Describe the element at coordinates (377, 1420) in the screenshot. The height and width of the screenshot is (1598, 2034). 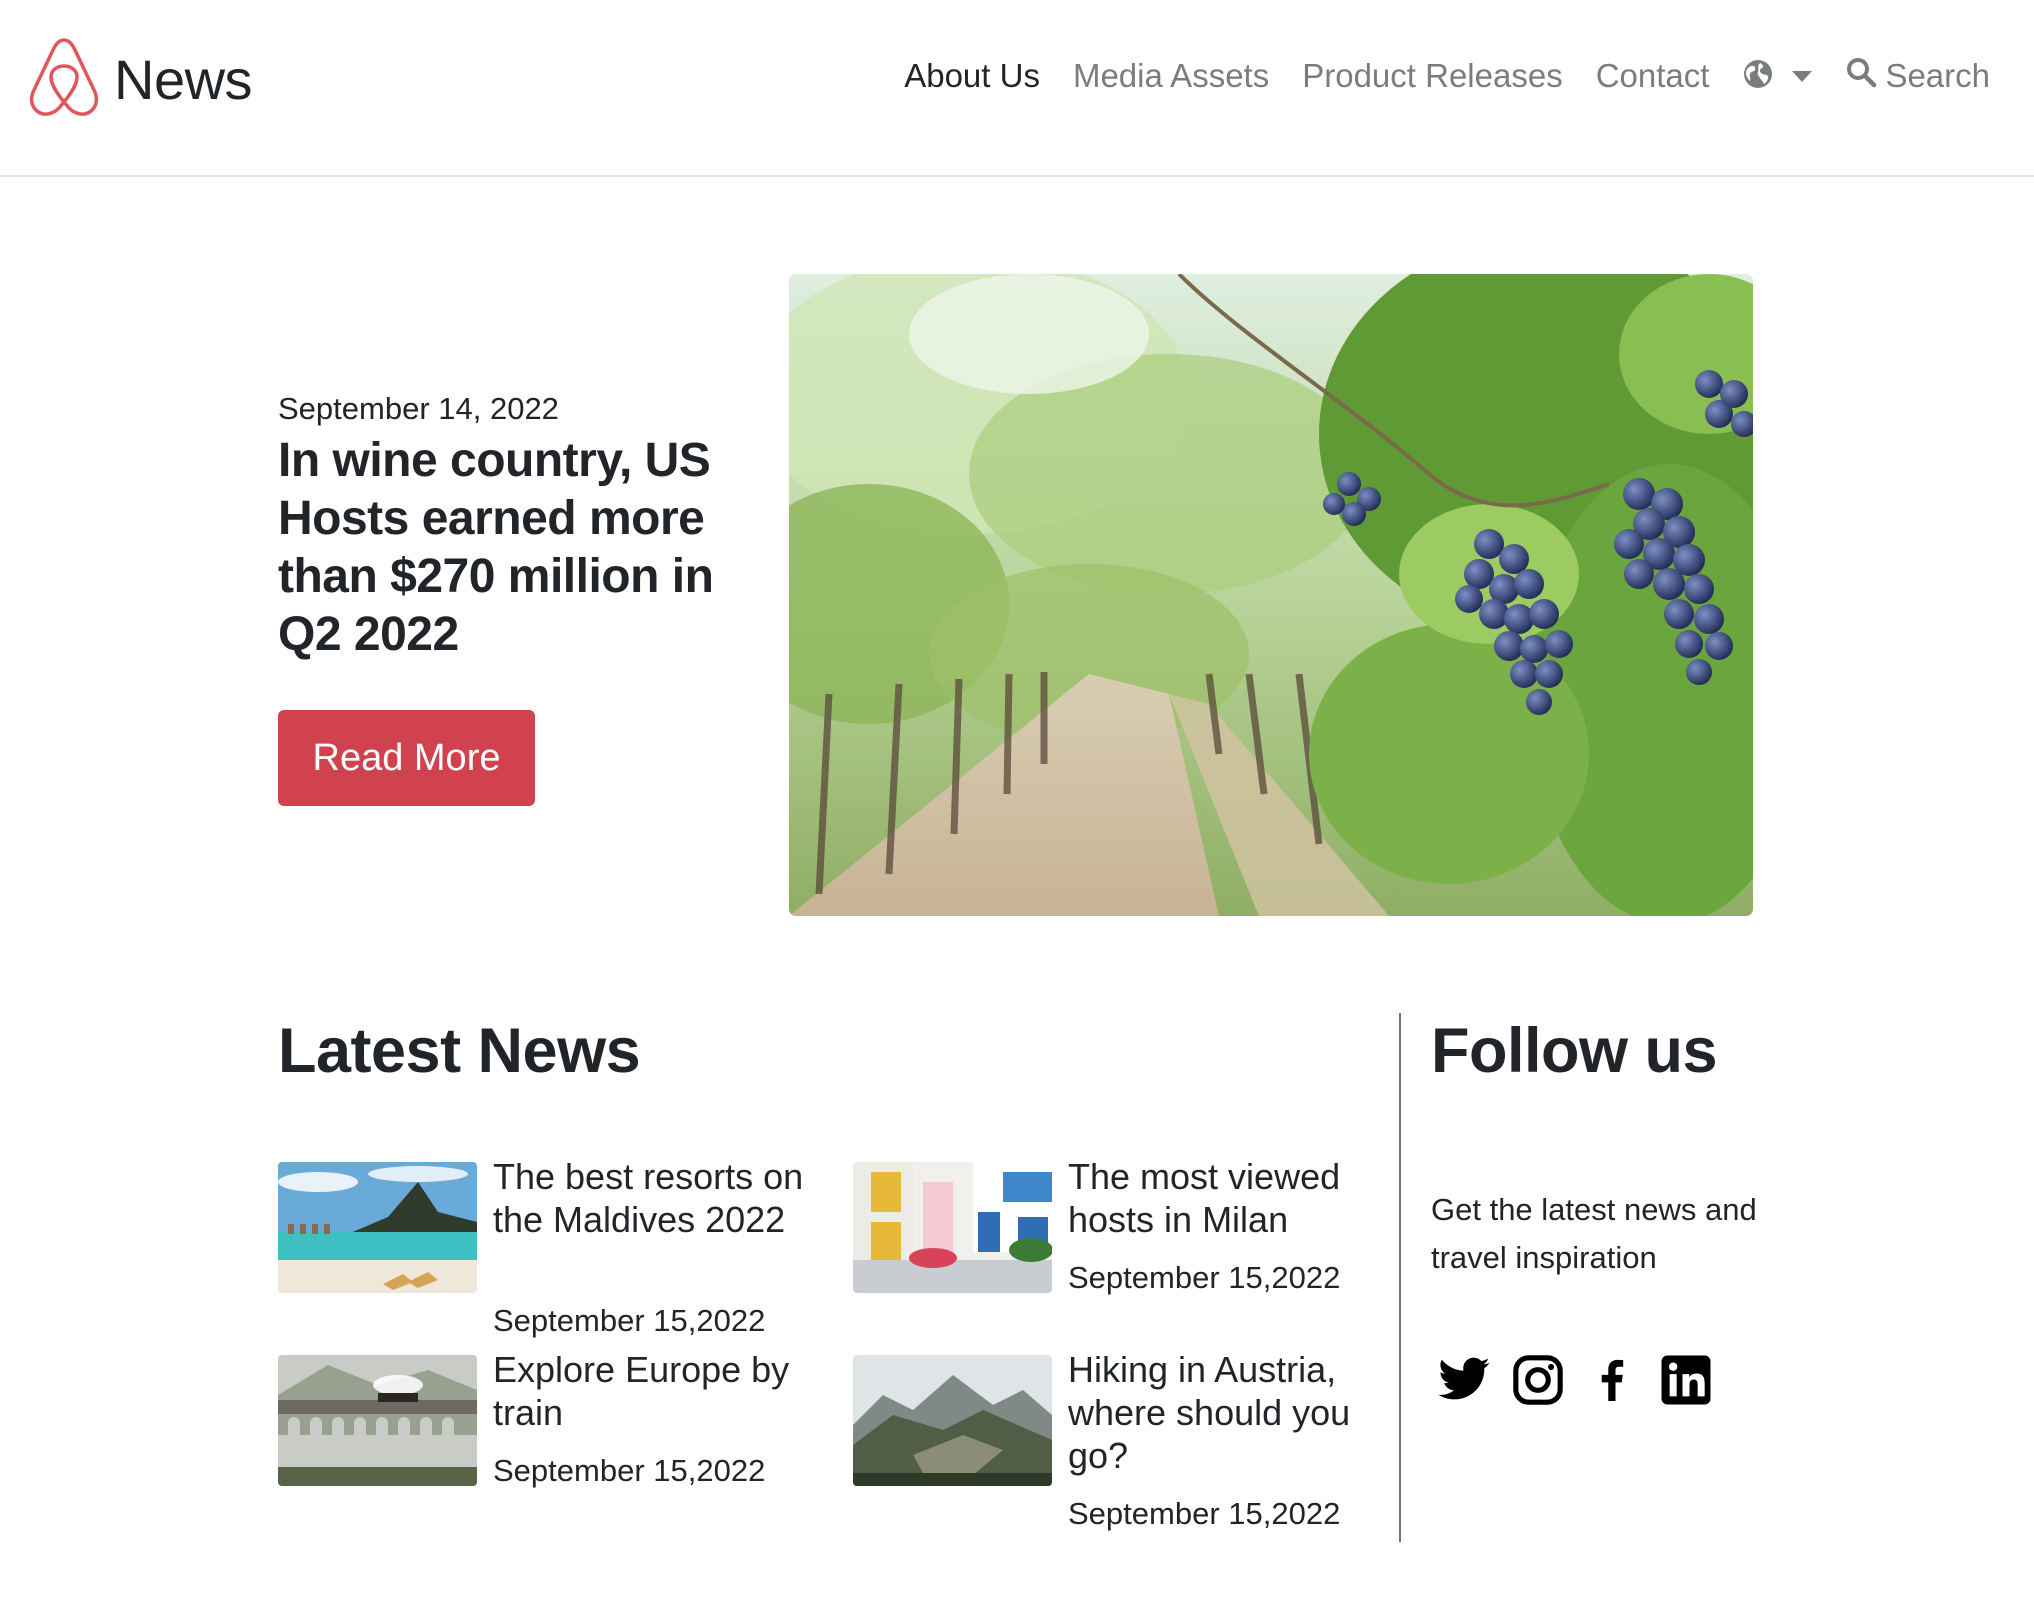
I see `viaduct-train-image` at that location.